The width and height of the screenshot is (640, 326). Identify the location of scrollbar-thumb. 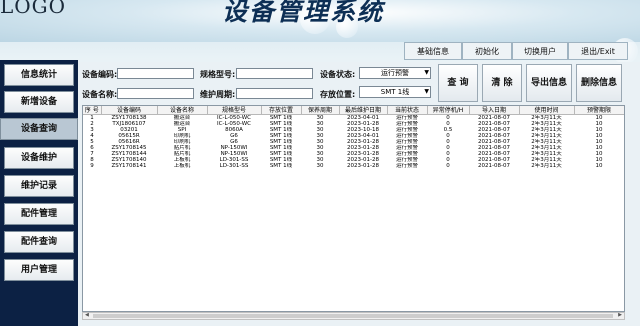
(353, 316).